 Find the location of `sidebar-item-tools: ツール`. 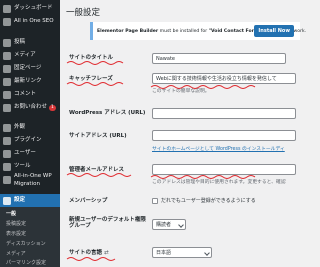

sidebar-item-tools: ツール is located at coordinates (30, 166).